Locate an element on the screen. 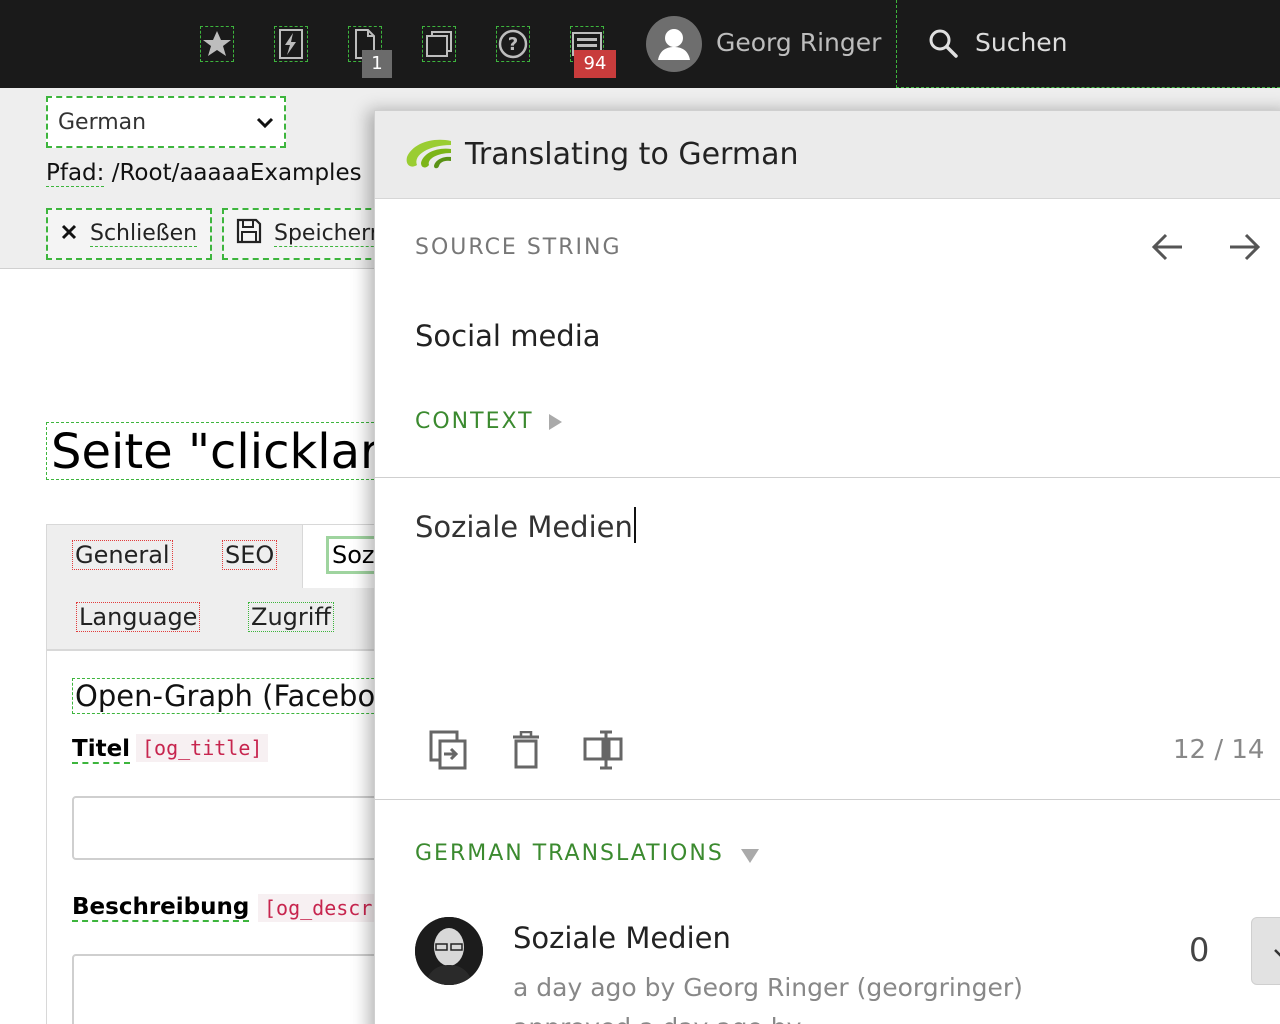  close-button: Schließen is located at coordinates (129, 234).